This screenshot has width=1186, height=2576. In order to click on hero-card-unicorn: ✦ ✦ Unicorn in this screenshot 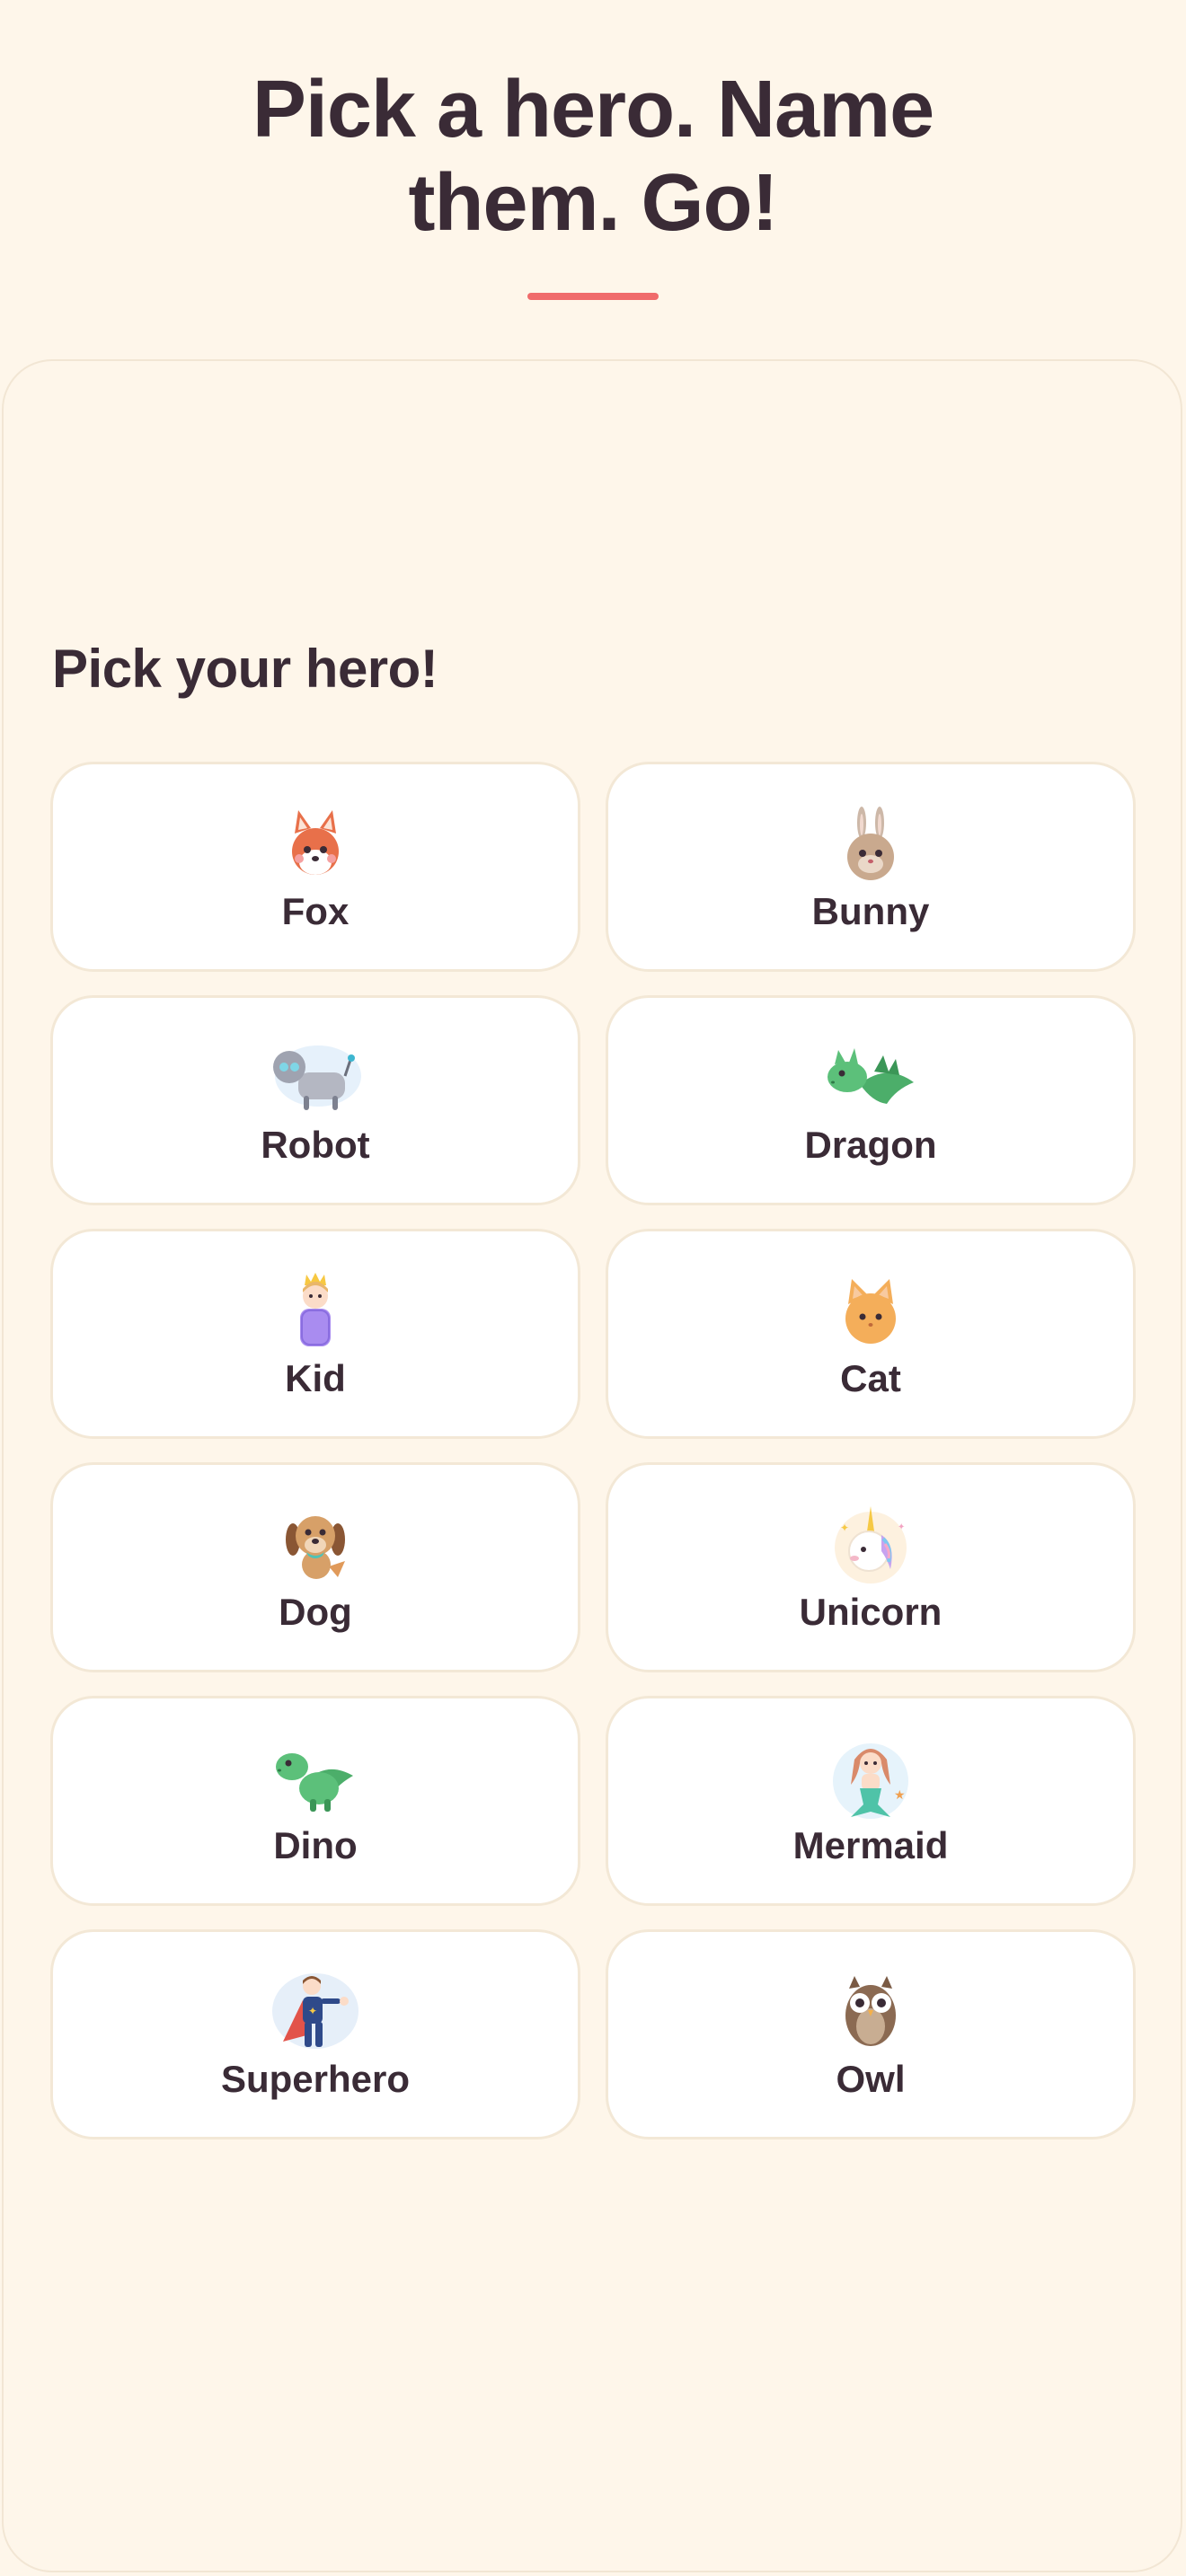, I will do `click(871, 1567)`.